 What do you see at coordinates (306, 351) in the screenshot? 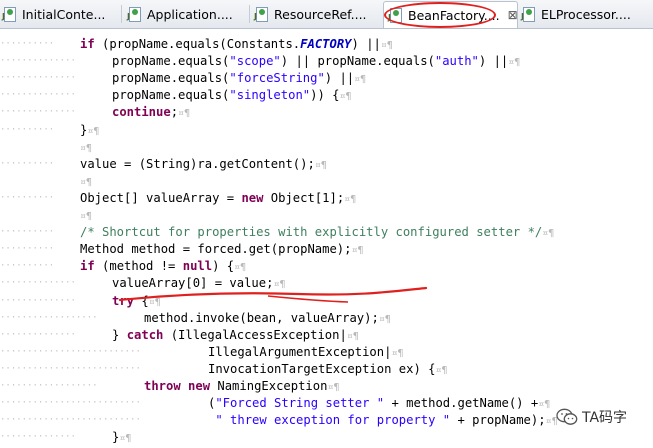
I see `code-text: IllegalArgumentException|¤¶` at bounding box center [306, 351].